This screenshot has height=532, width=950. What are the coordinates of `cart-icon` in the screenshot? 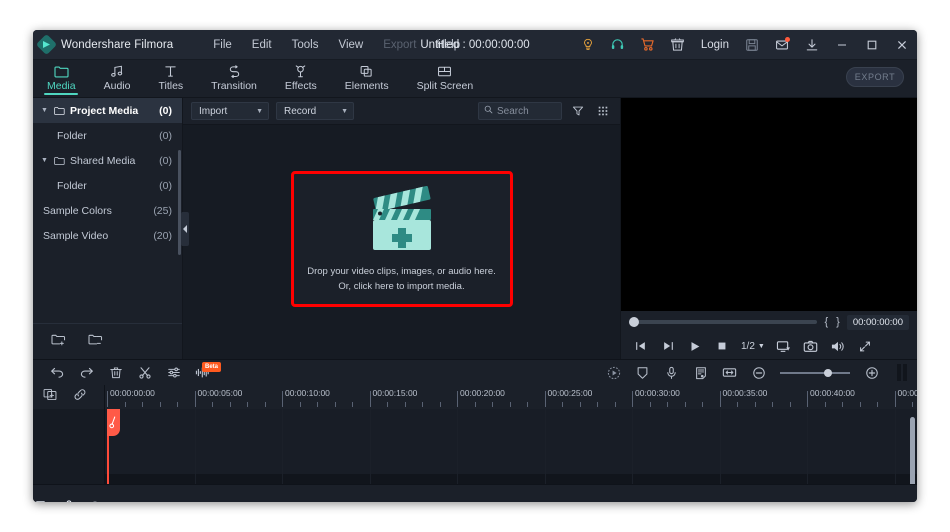 It's located at (648, 45).